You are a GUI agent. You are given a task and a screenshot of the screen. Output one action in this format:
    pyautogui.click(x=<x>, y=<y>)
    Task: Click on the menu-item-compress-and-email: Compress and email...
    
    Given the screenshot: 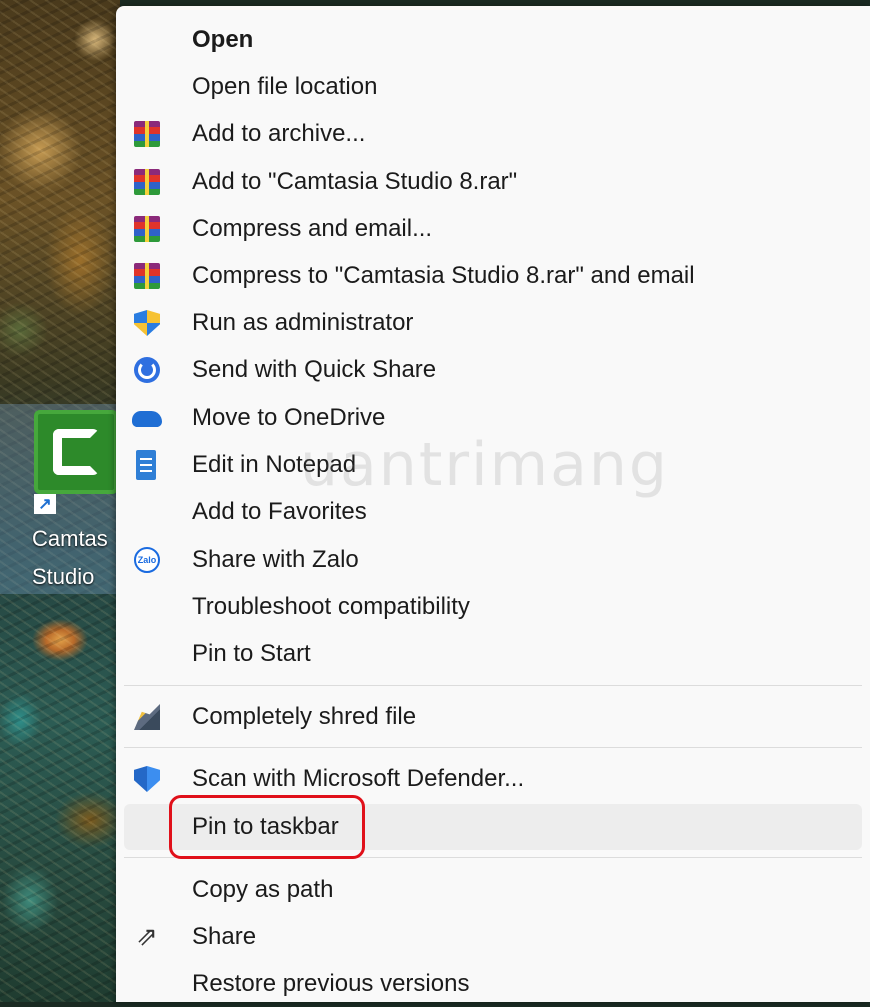 What is the action you would take?
    pyautogui.click(x=493, y=229)
    